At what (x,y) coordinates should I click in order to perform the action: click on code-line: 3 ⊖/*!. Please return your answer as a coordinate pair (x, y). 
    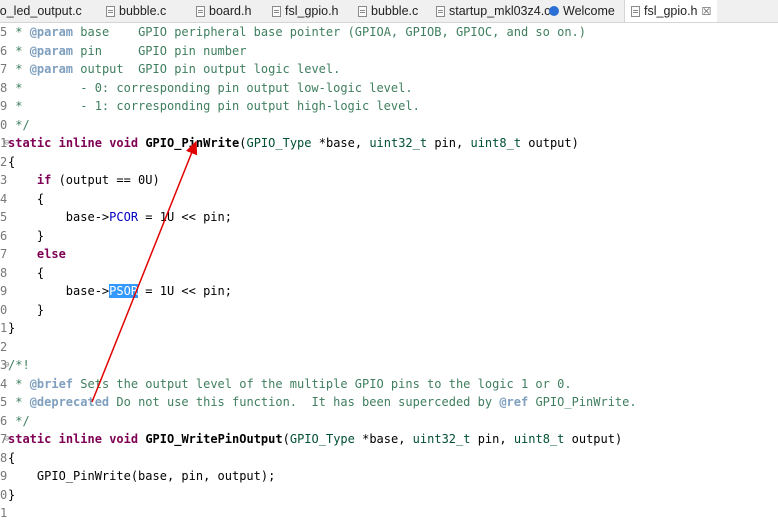
    Looking at the image, I should click on (389, 365).